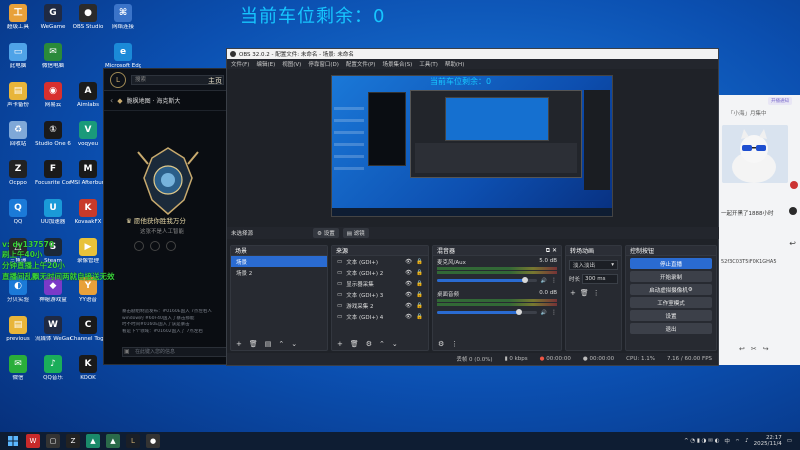 The height and width of the screenshot is (450, 800). What do you see at coordinates (792, 243) in the screenshot?
I see `reply-icon: ↩` at bounding box center [792, 243].